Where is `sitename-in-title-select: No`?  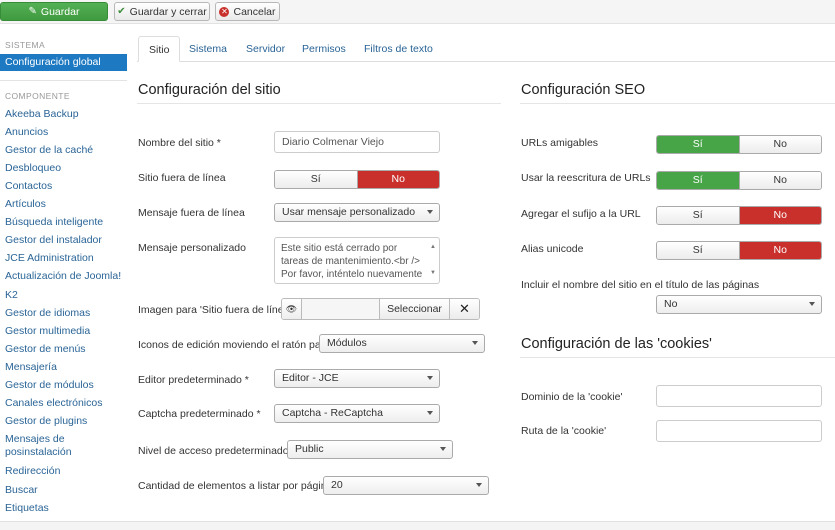 sitename-in-title-select: No is located at coordinates (739, 304).